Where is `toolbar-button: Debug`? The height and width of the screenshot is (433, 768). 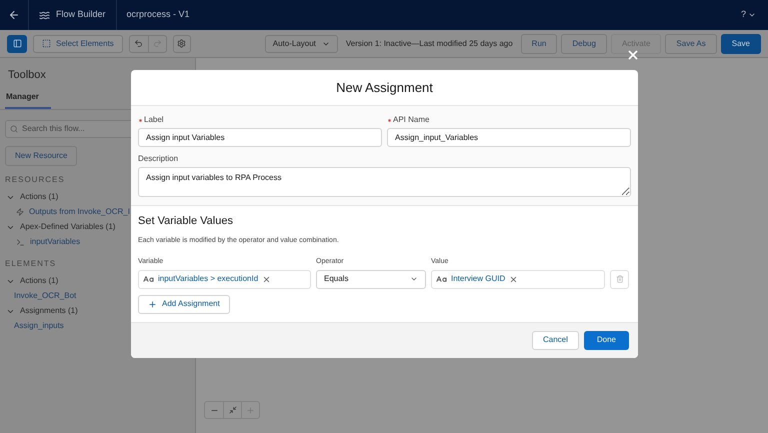
toolbar-button: Debug is located at coordinates (584, 44).